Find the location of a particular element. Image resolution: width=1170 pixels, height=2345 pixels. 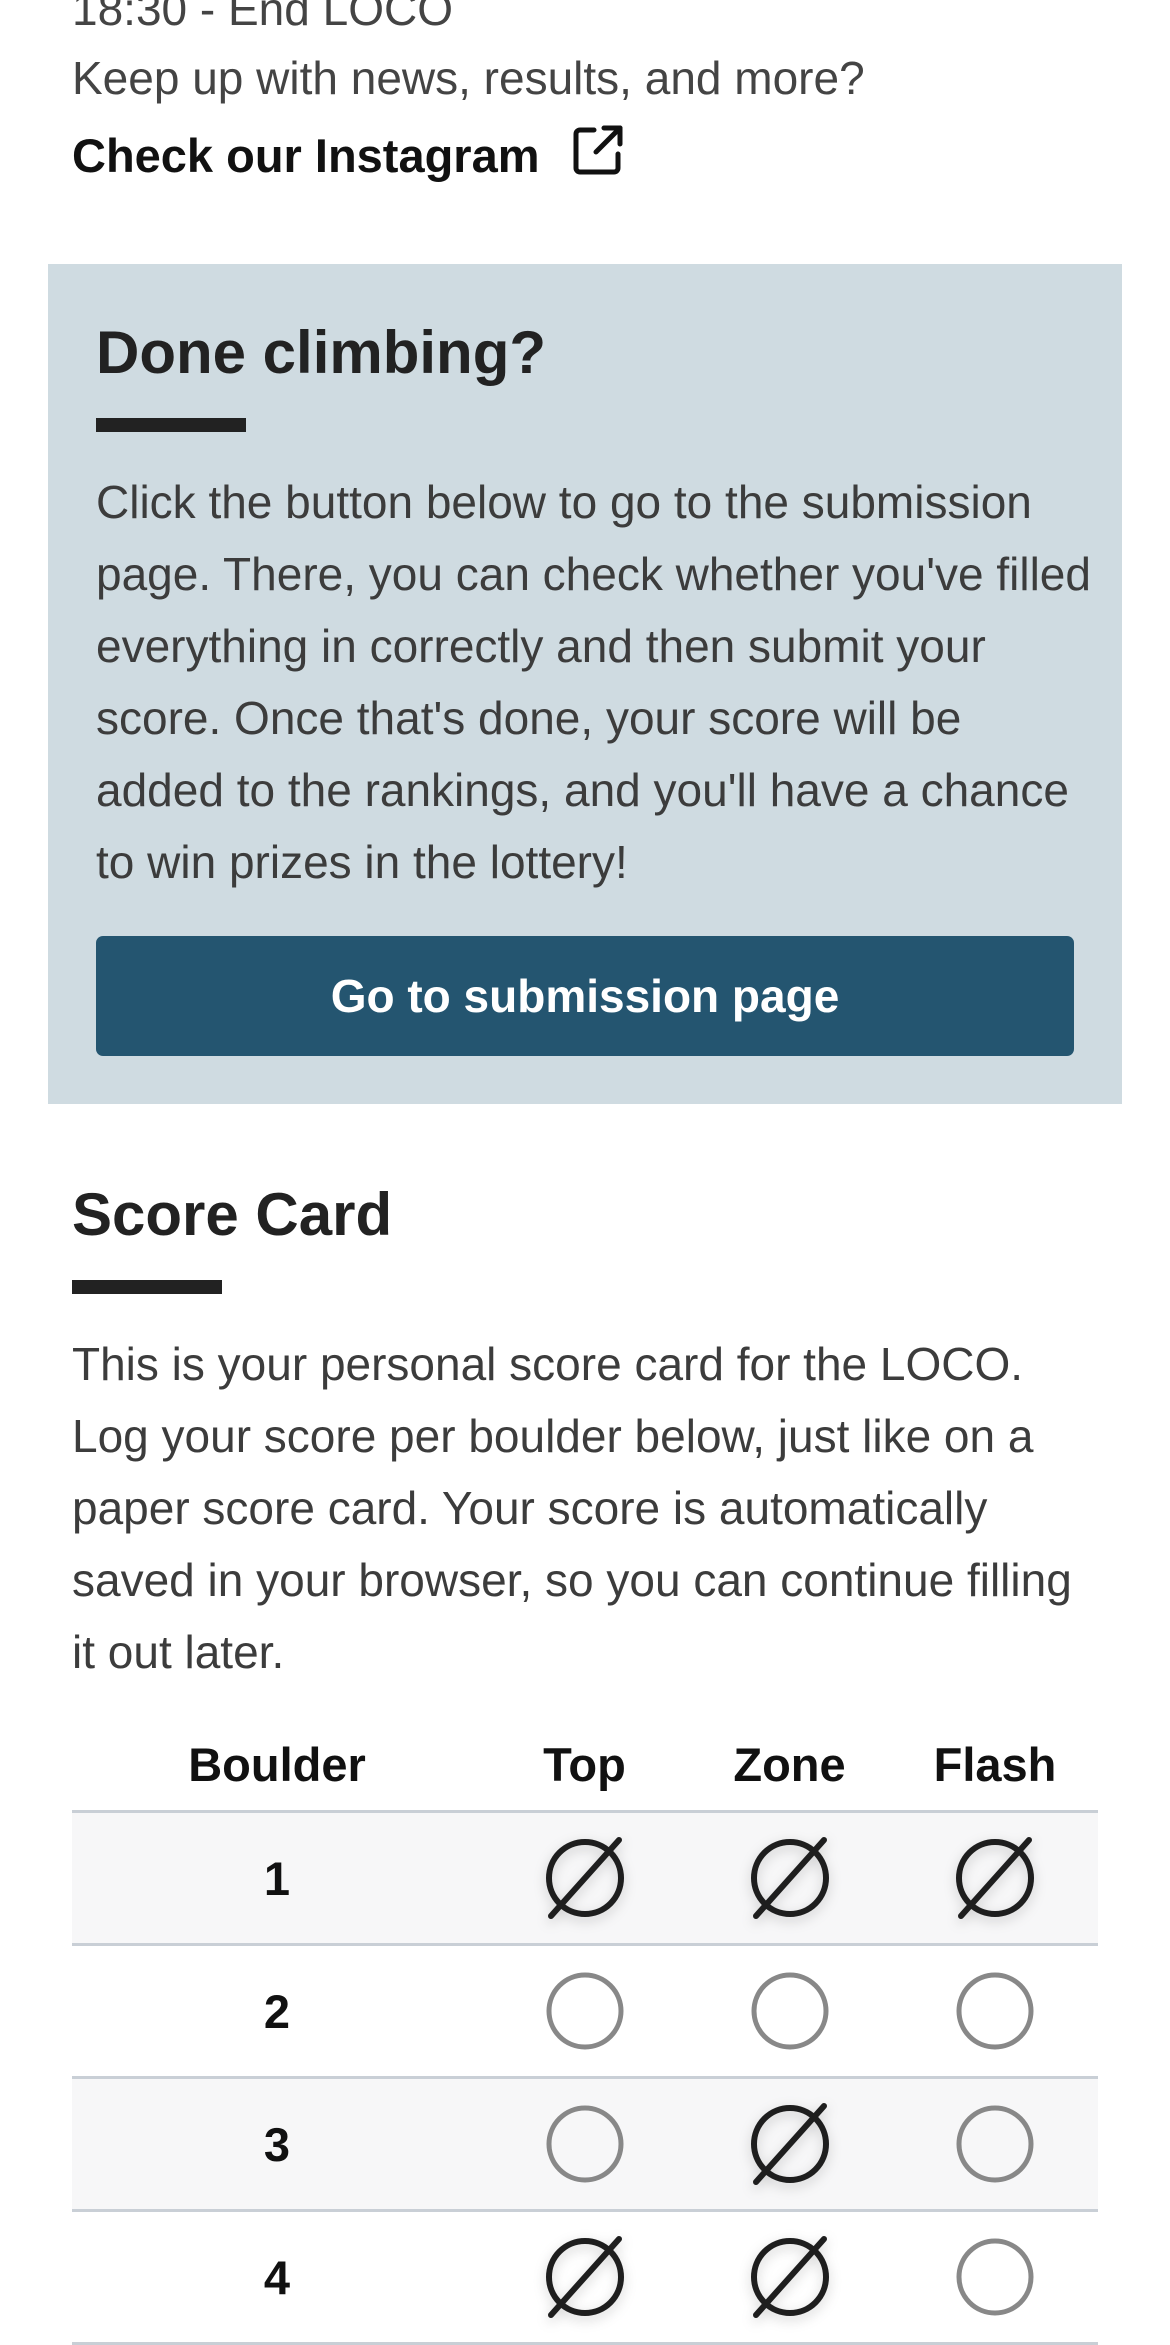

table-row: 3 is located at coordinates (585, 2144).